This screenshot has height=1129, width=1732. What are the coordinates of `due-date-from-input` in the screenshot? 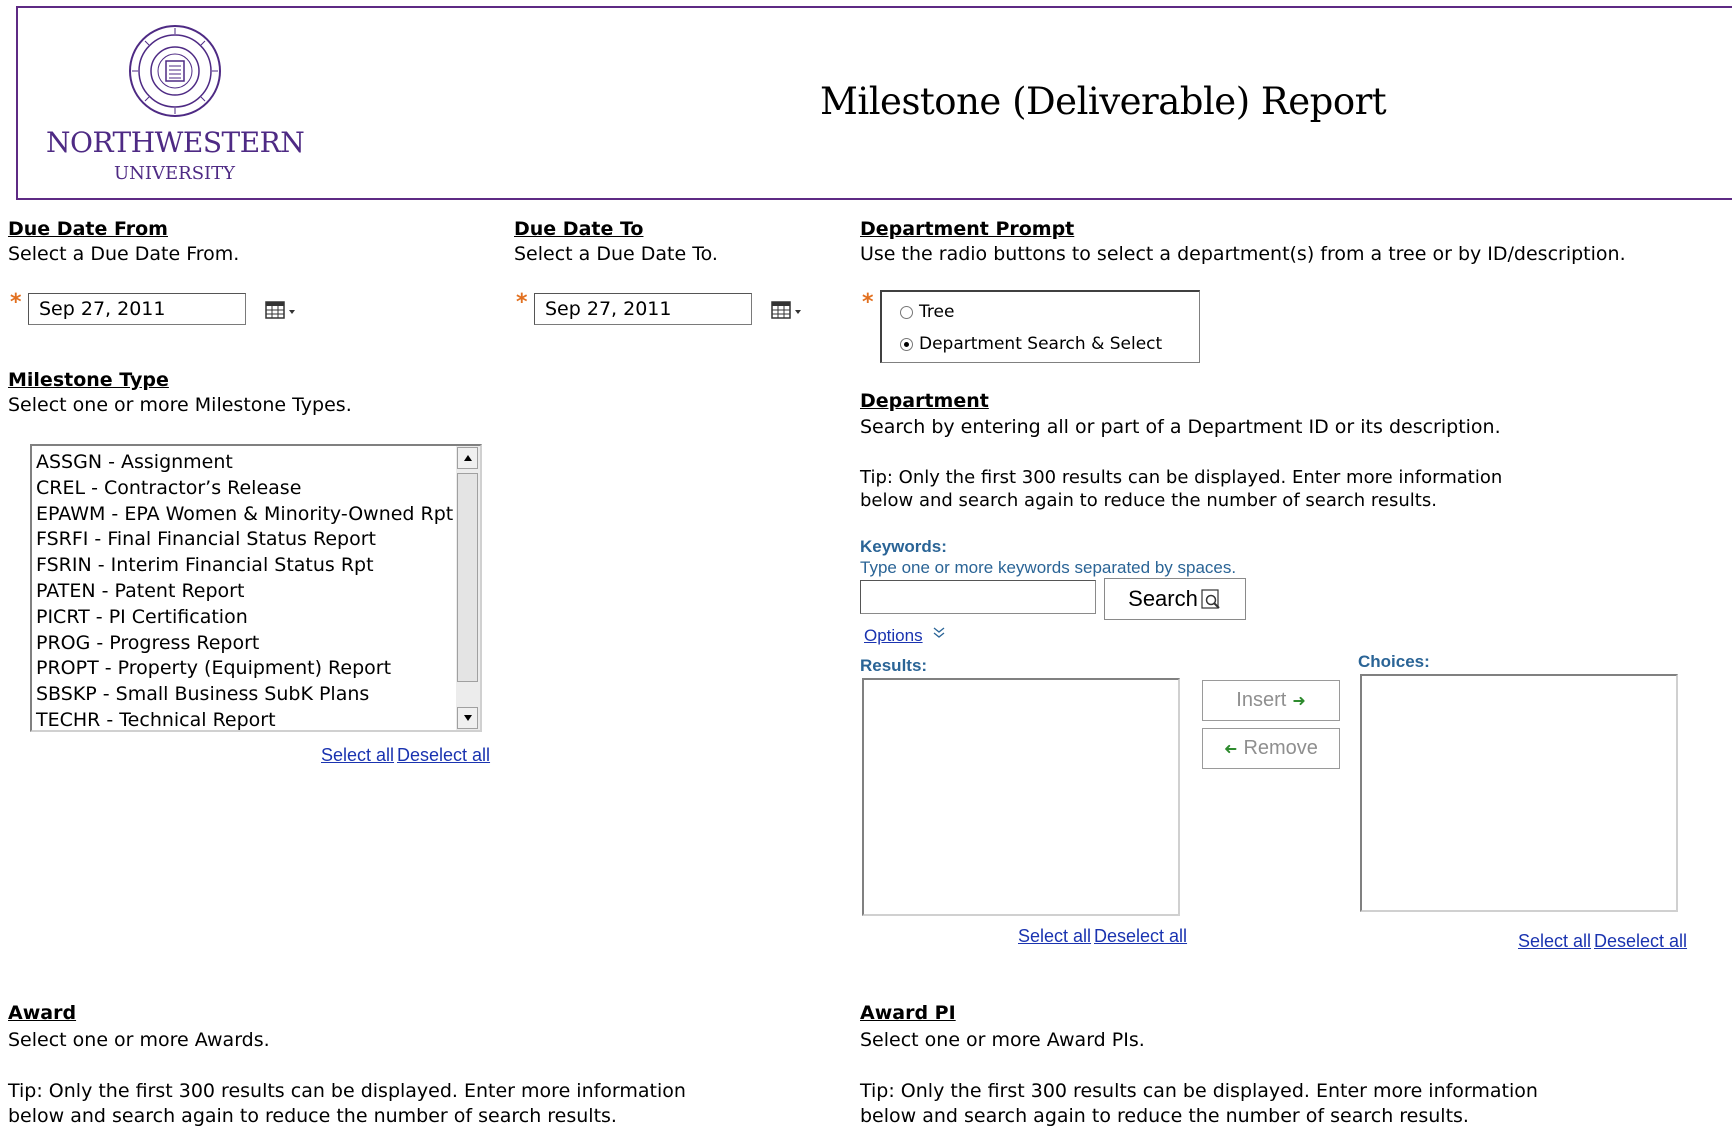 It's located at (137, 309).